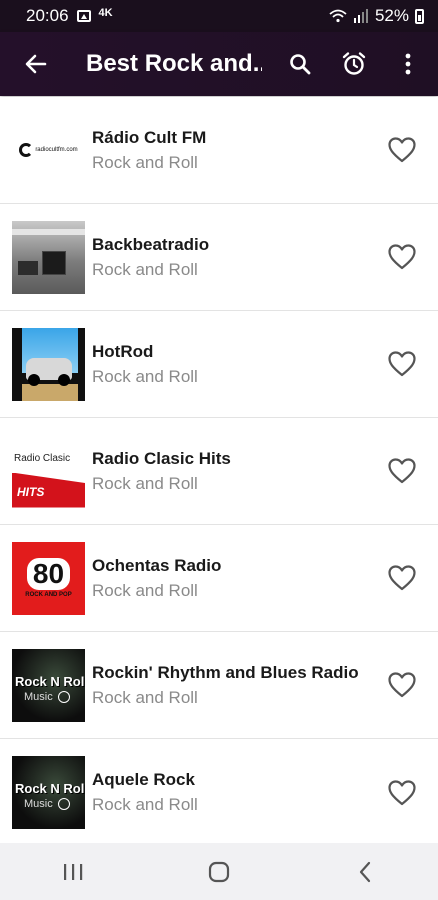  I want to click on recent-apps-button, so click(73, 872).